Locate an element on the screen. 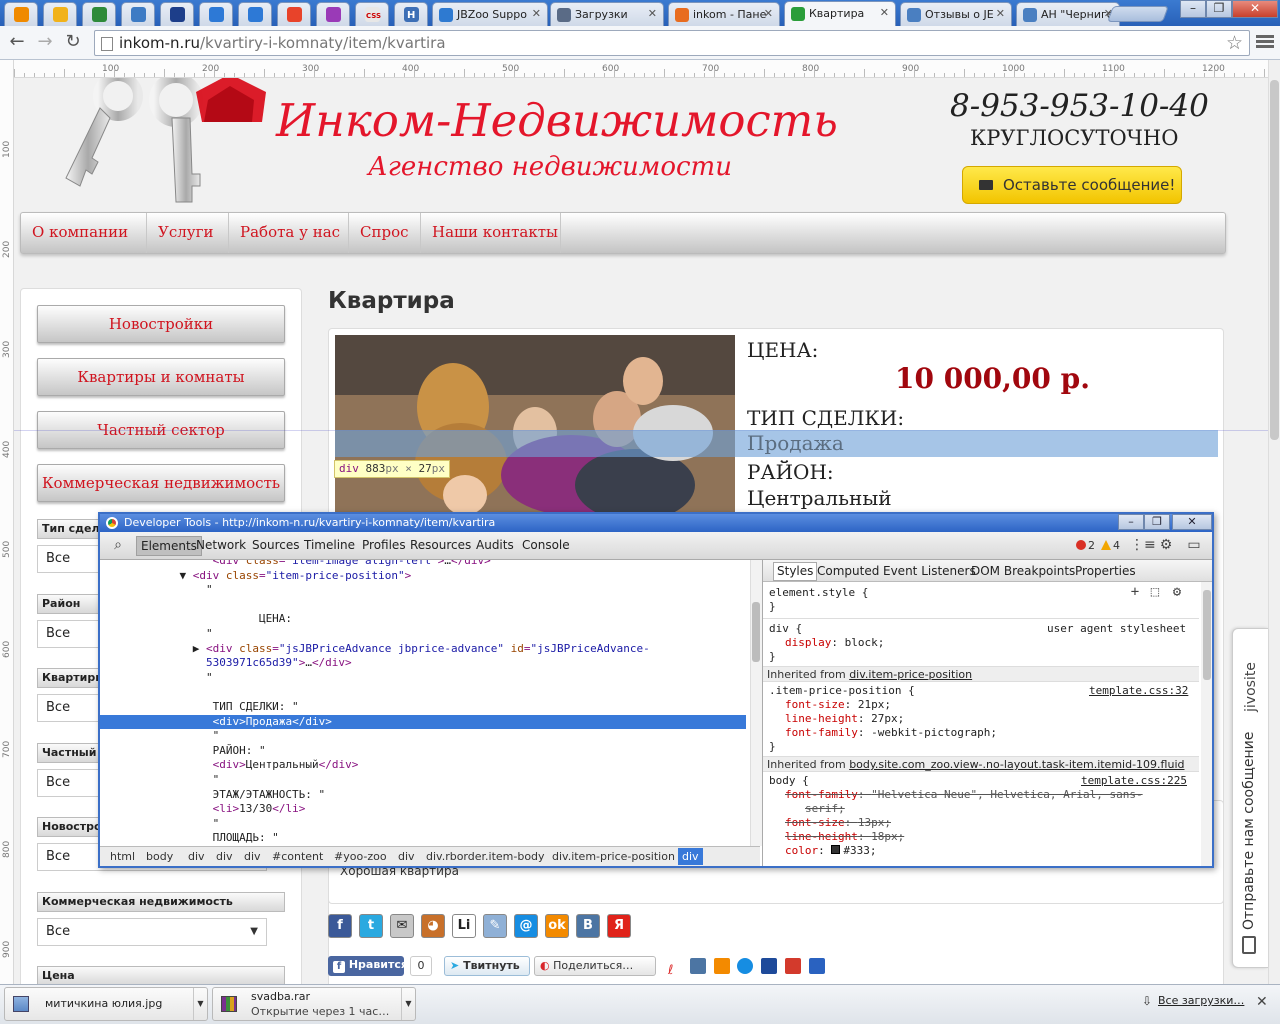  sidebar-category-button: Квартиры и комнаты is located at coordinates (161, 377).